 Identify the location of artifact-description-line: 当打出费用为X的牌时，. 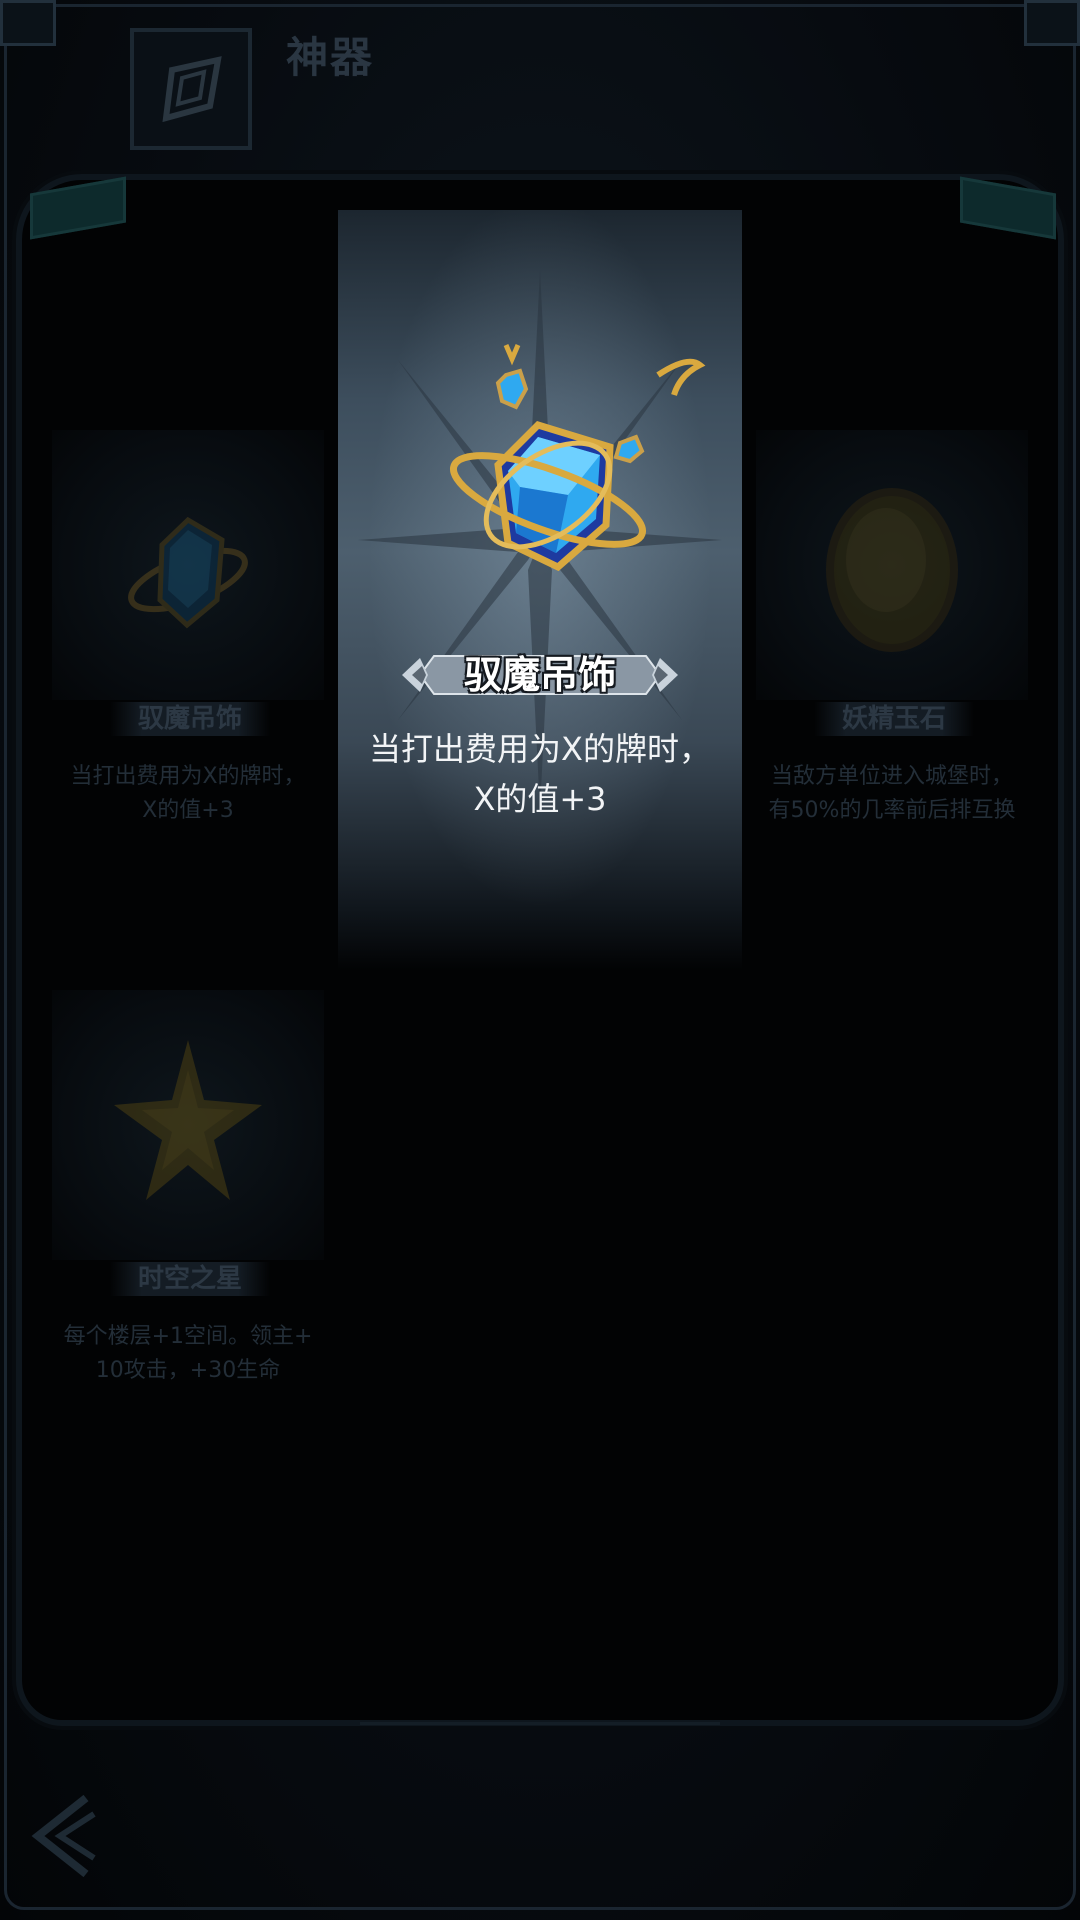
(188, 776).